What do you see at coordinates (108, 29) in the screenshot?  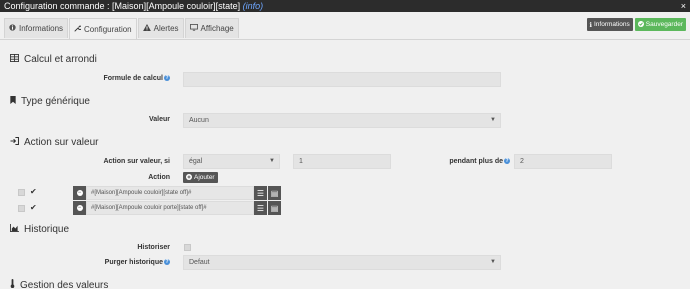 I see `tab-label: Configuration` at bounding box center [108, 29].